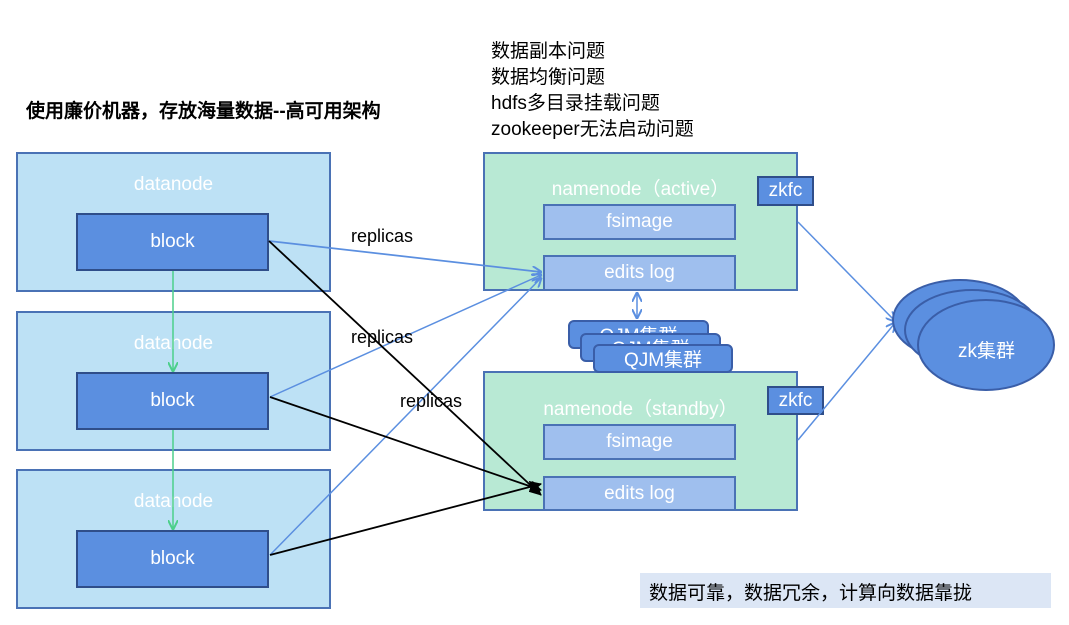  What do you see at coordinates (845, 590) in the screenshot?
I see `summary-note: 数据可靠，数据冗余，计算向数据靠拢` at bounding box center [845, 590].